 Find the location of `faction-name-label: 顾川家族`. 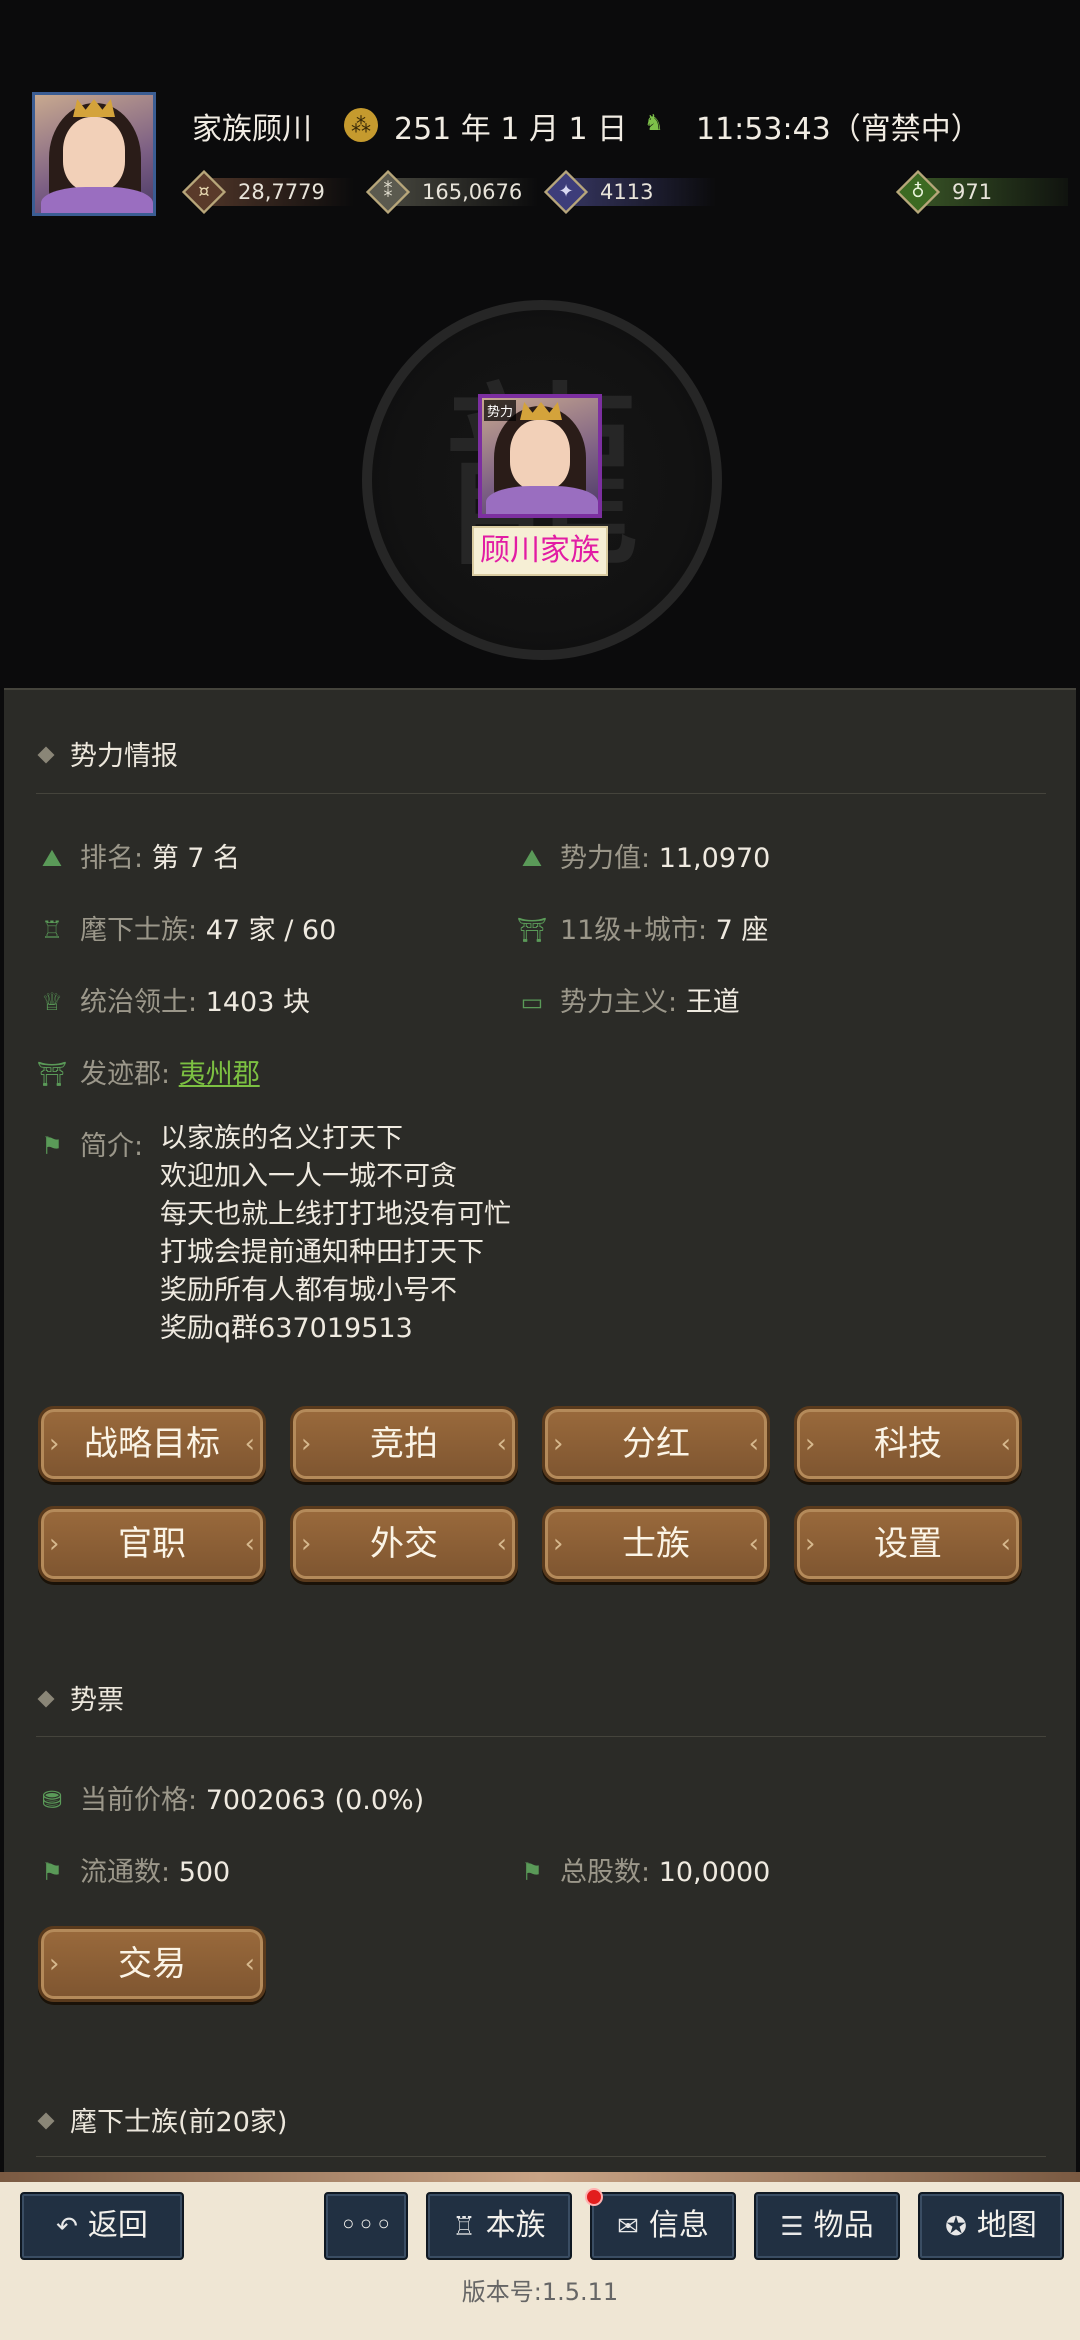

faction-name-label: 顾川家族 is located at coordinates (540, 551).